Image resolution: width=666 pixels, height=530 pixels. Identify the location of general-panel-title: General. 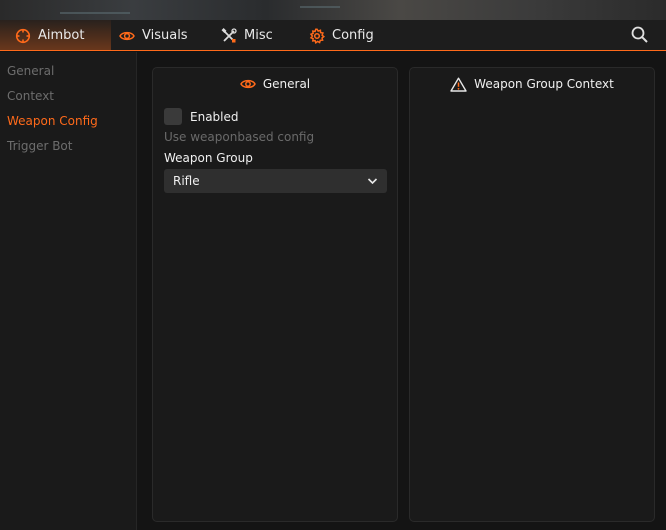
(286, 84).